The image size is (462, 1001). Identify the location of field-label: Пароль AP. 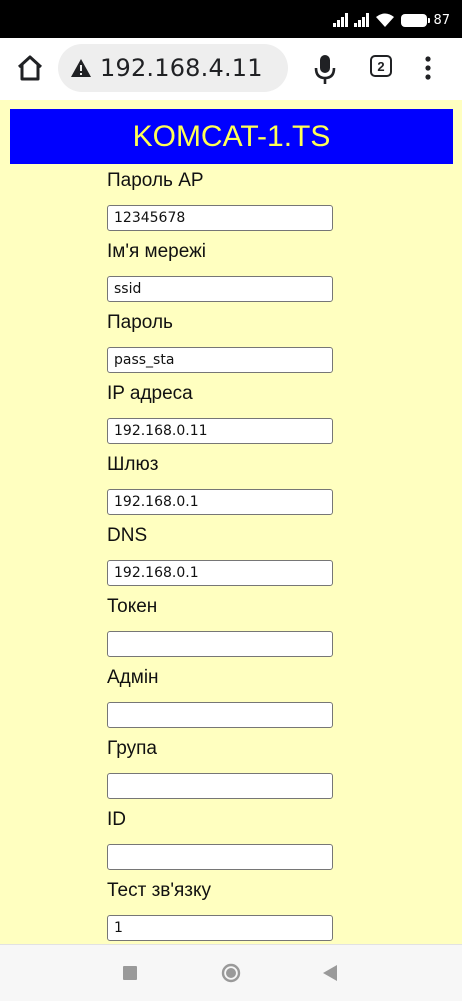
(155, 180).